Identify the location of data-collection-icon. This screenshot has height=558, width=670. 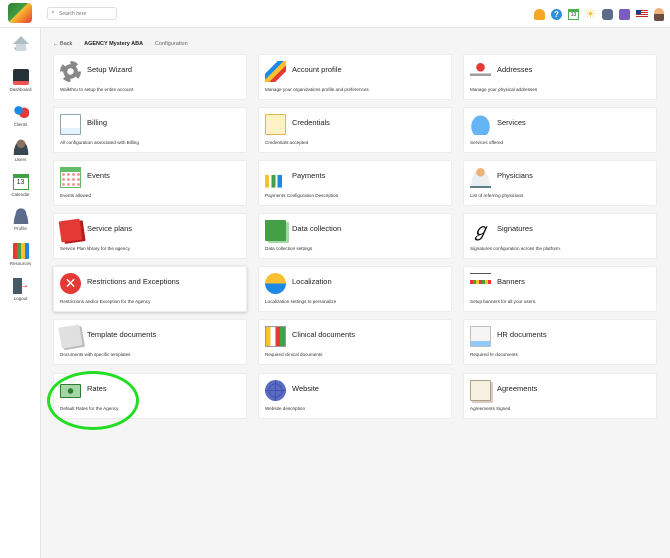
(275, 230).